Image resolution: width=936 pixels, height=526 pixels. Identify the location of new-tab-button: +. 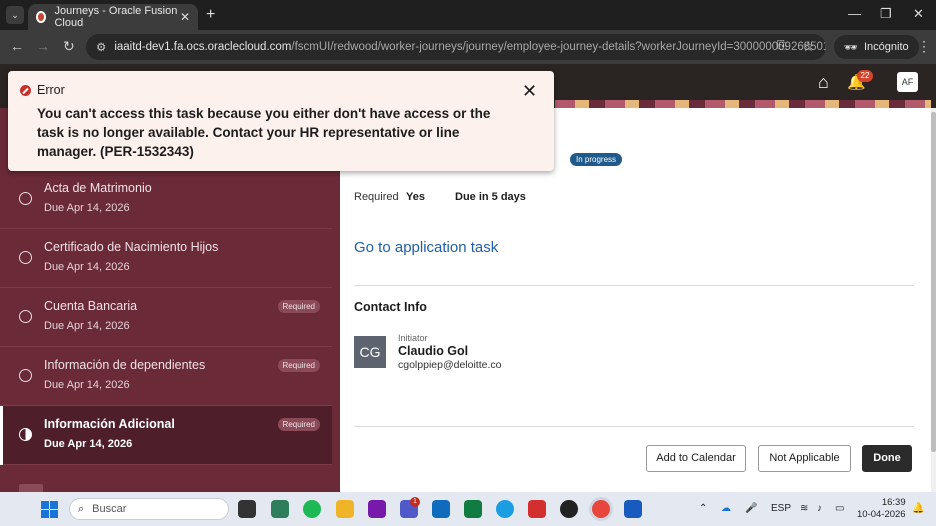
(210, 15).